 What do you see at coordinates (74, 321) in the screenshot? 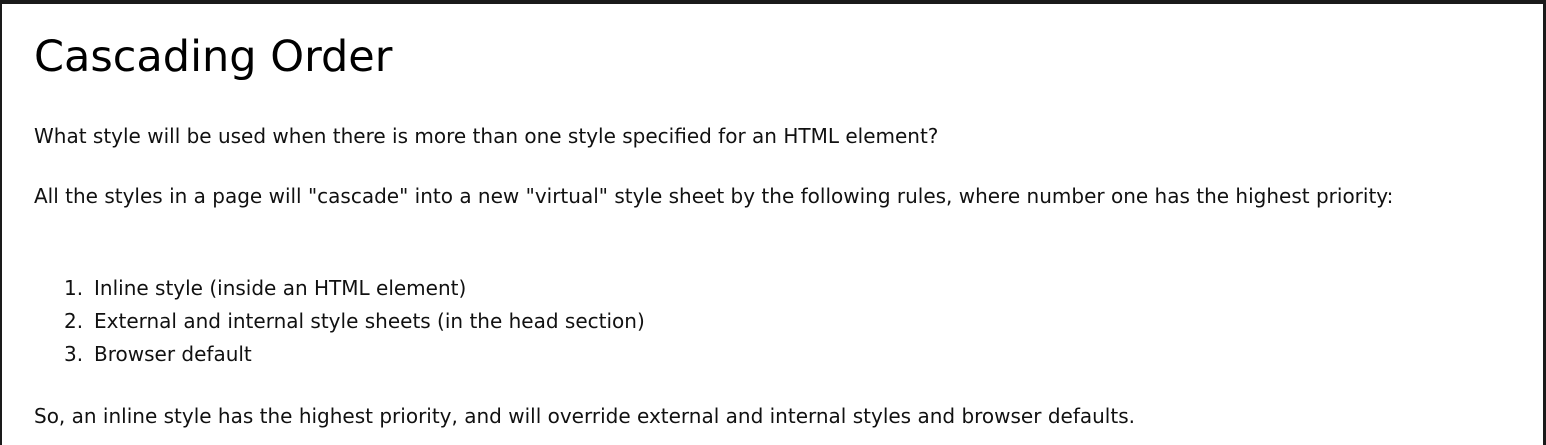
I see `list-item-number: 2.` at bounding box center [74, 321].